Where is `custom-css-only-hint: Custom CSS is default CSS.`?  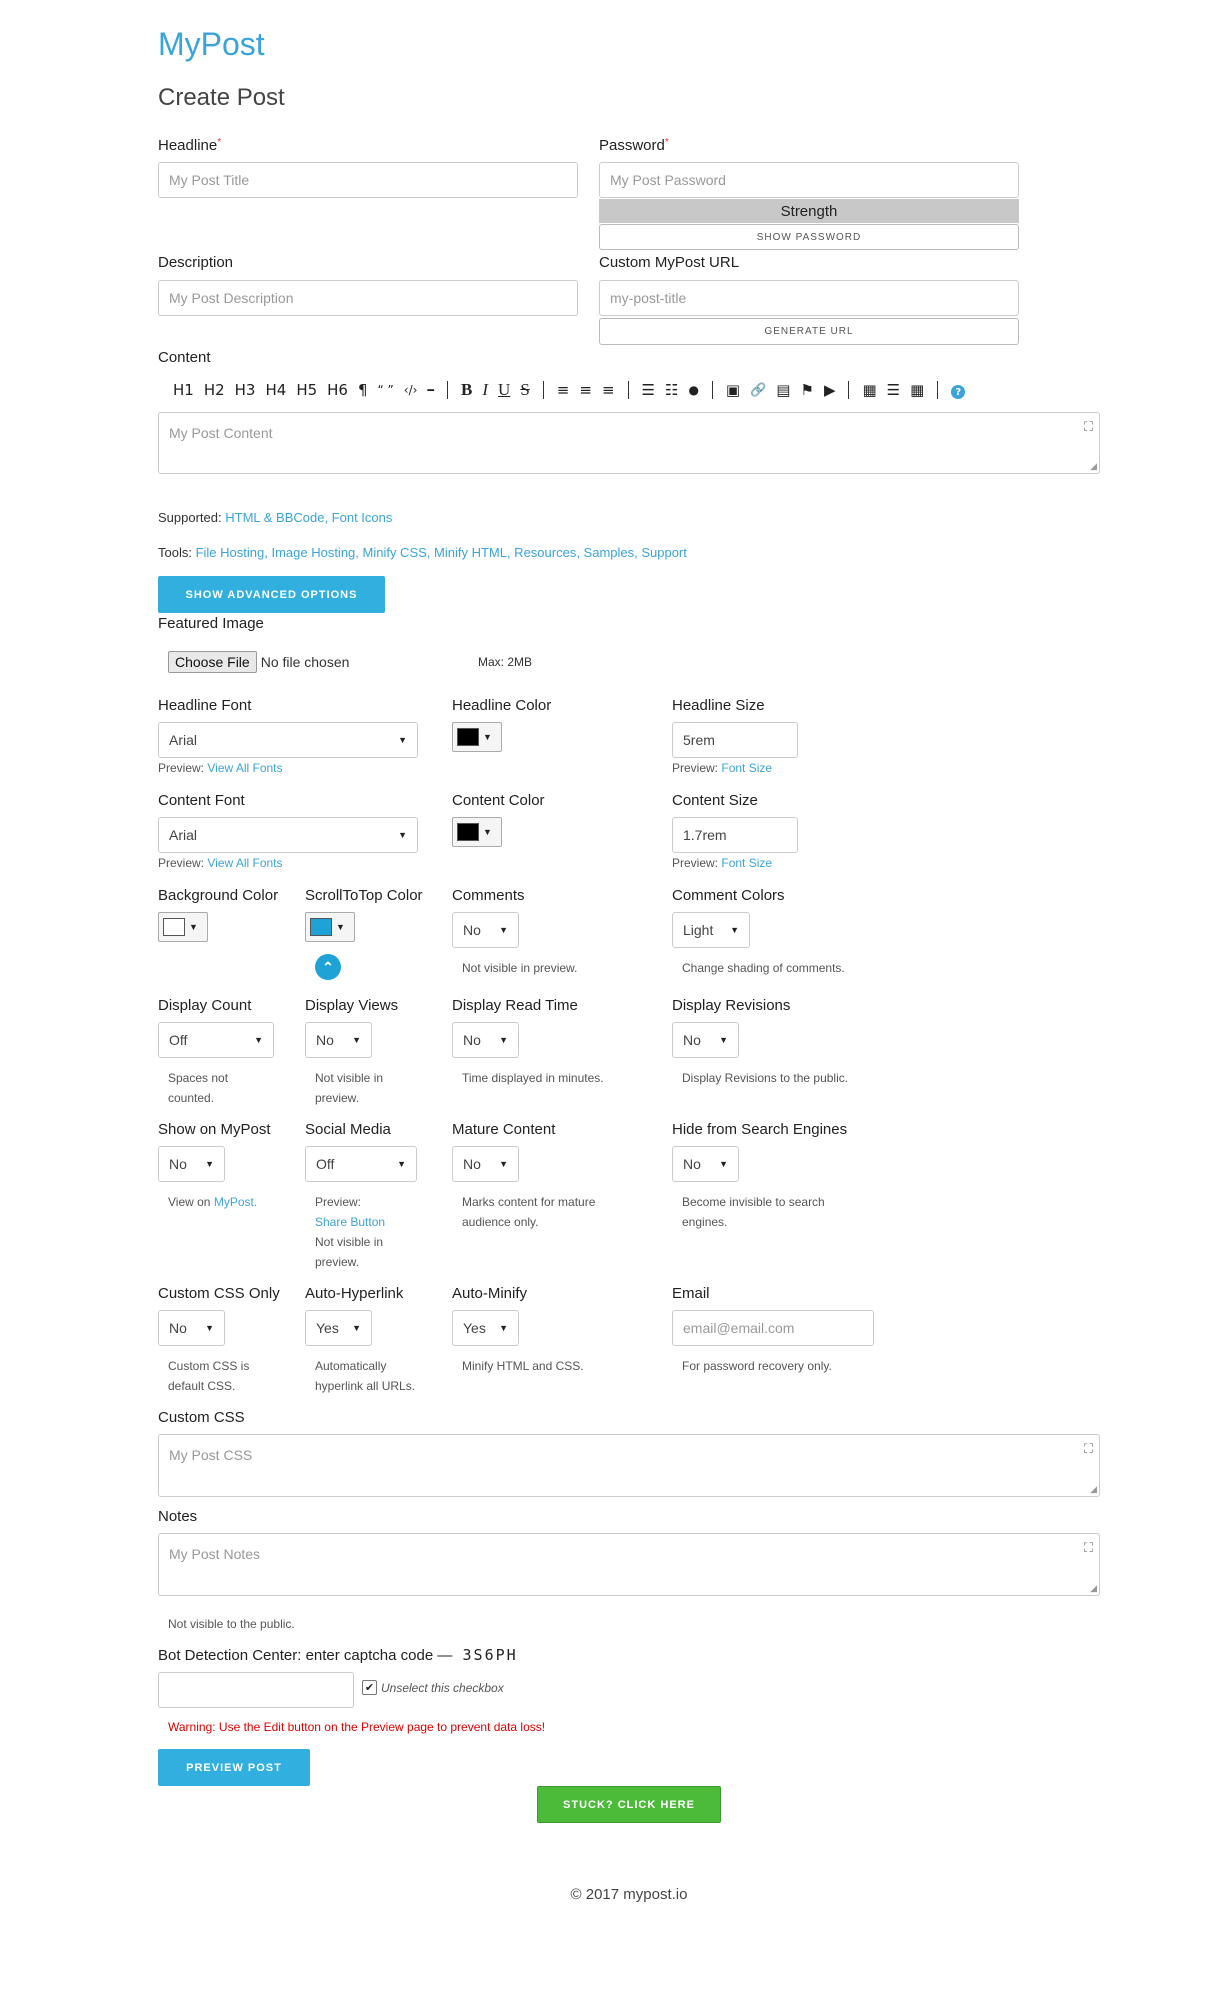
custom-css-only-hint: Custom CSS is default CSS. is located at coordinates (209, 1376).